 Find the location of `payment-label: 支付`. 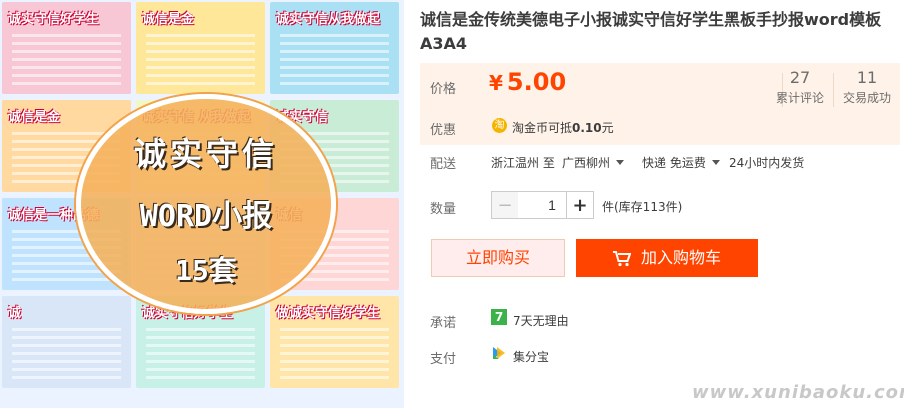

payment-label: 支付 is located at coordinates (443, 359).